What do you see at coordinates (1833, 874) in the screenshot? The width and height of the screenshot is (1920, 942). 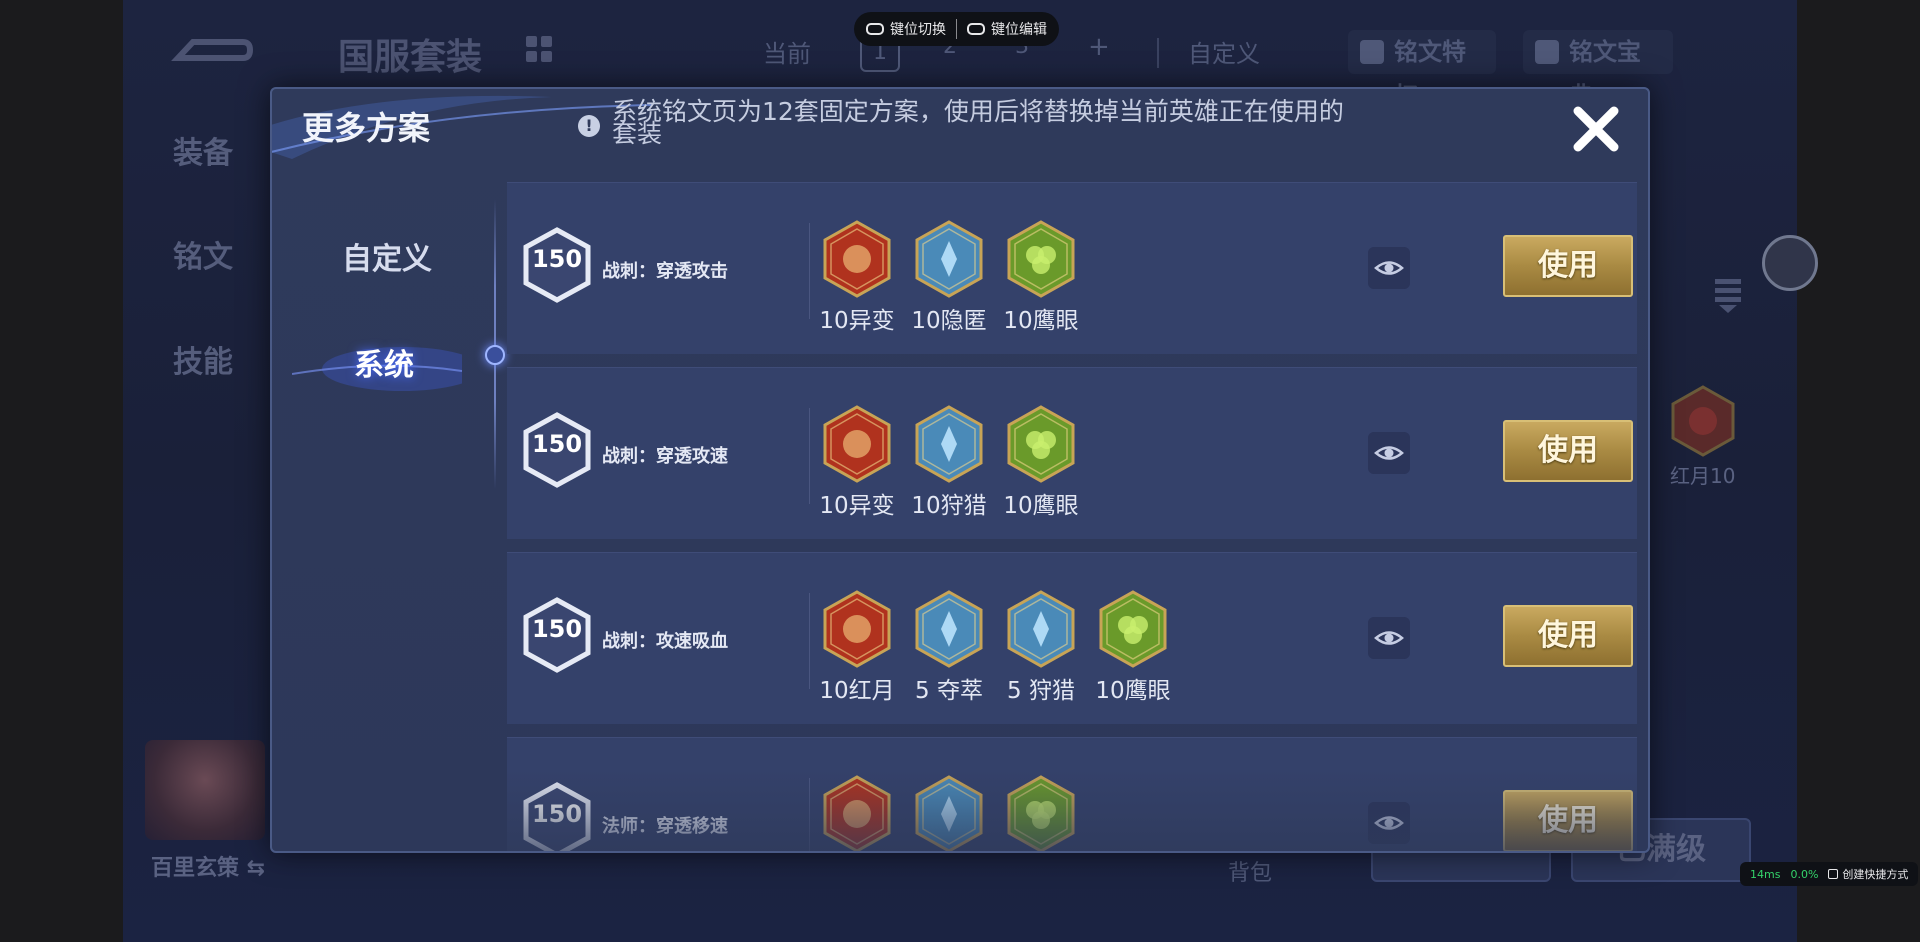 I see `shortcut-icon` at bounding box center [1833, 874].